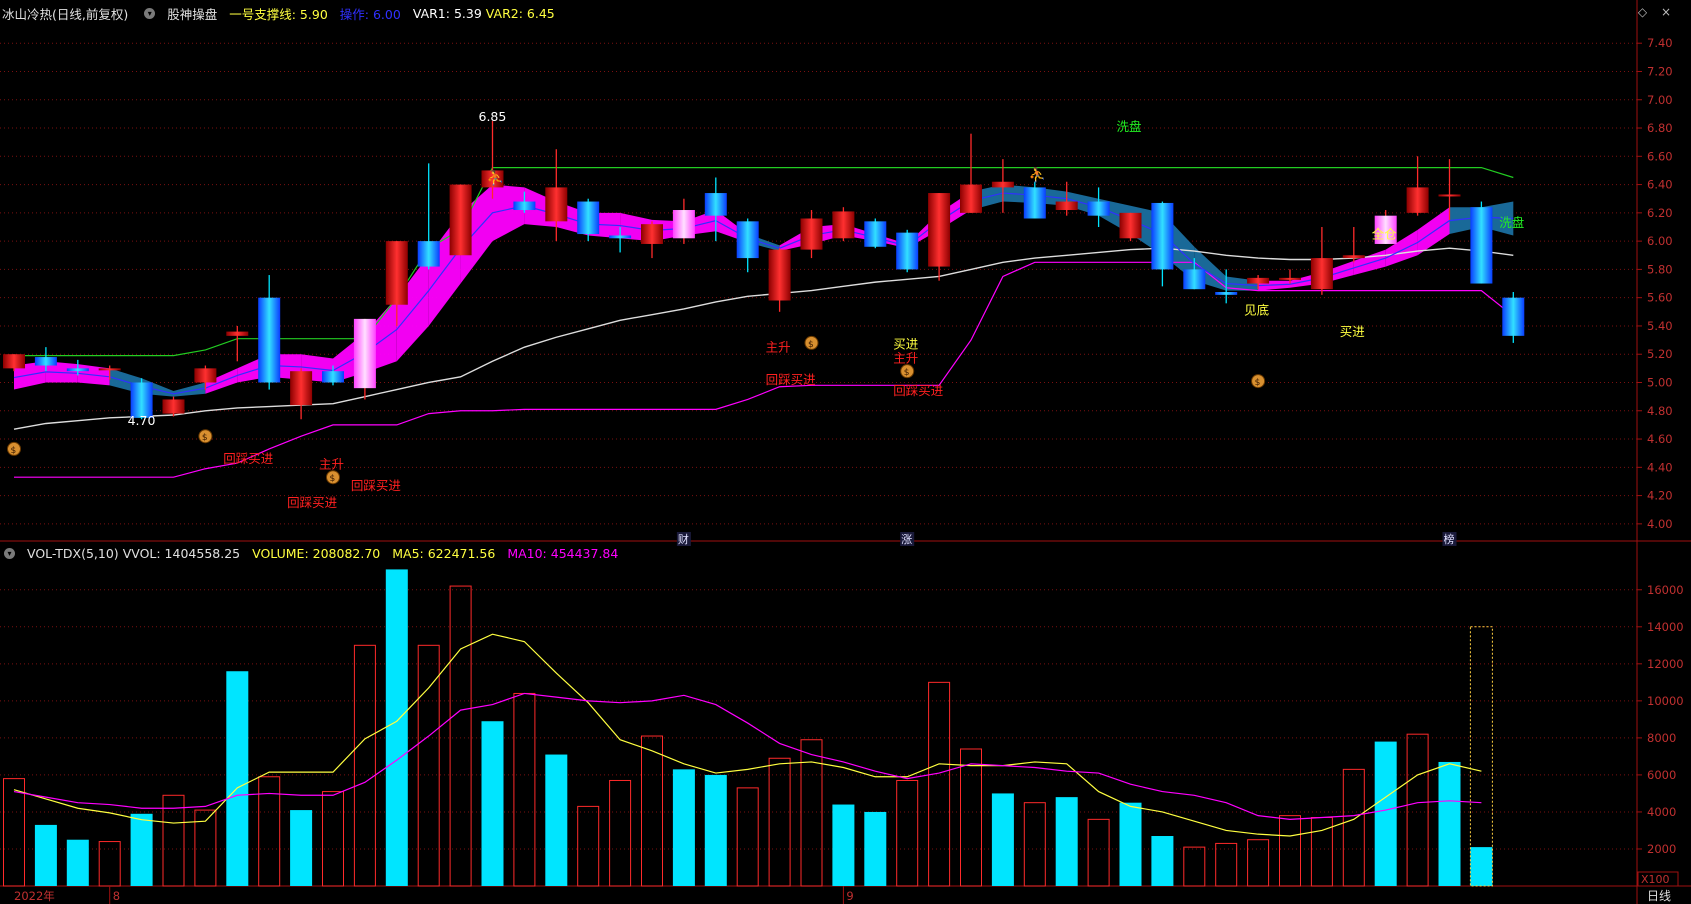  What do you see at coordinates (1660, 439) in the screenshot?
I see `price-tick-label: 4.60` at bounding box center [1660, 439].